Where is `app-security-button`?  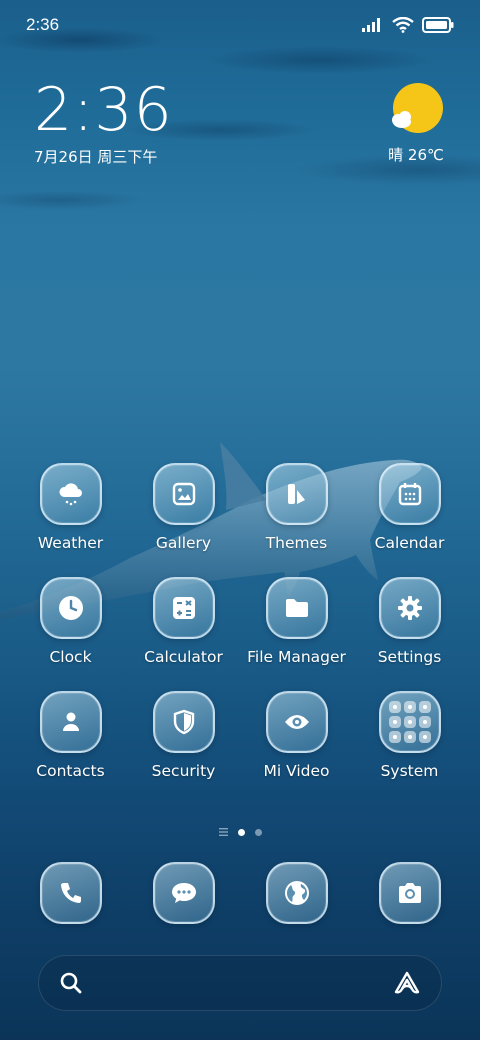
app-security-button is located at coordinates (183, 722).